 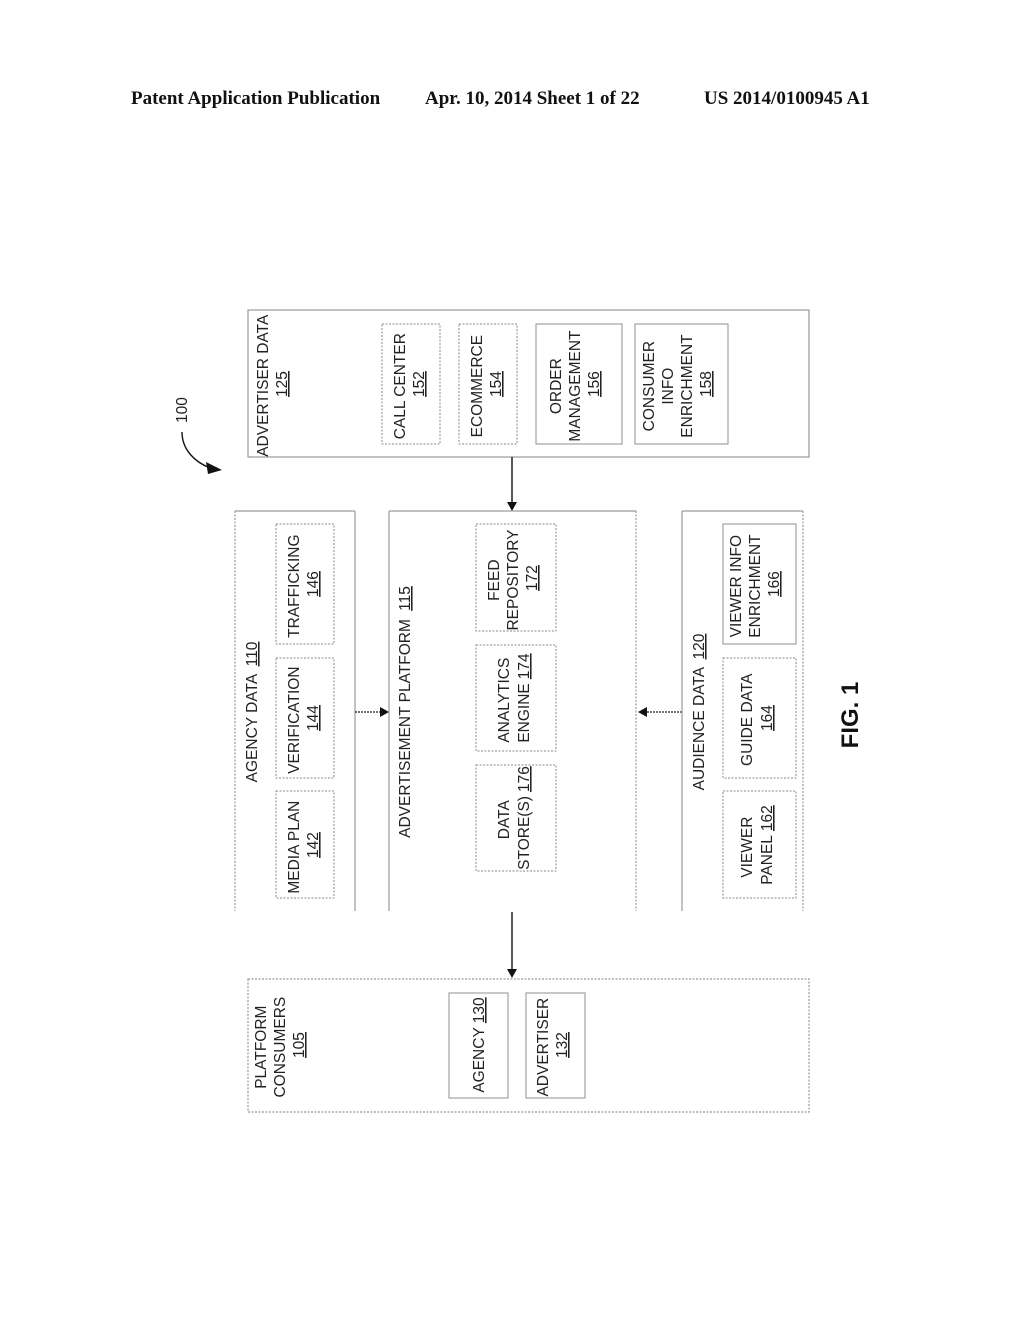 I want to click on advertiser-item-call-center: CALL CENTER 152, so click(x=411, y=384).